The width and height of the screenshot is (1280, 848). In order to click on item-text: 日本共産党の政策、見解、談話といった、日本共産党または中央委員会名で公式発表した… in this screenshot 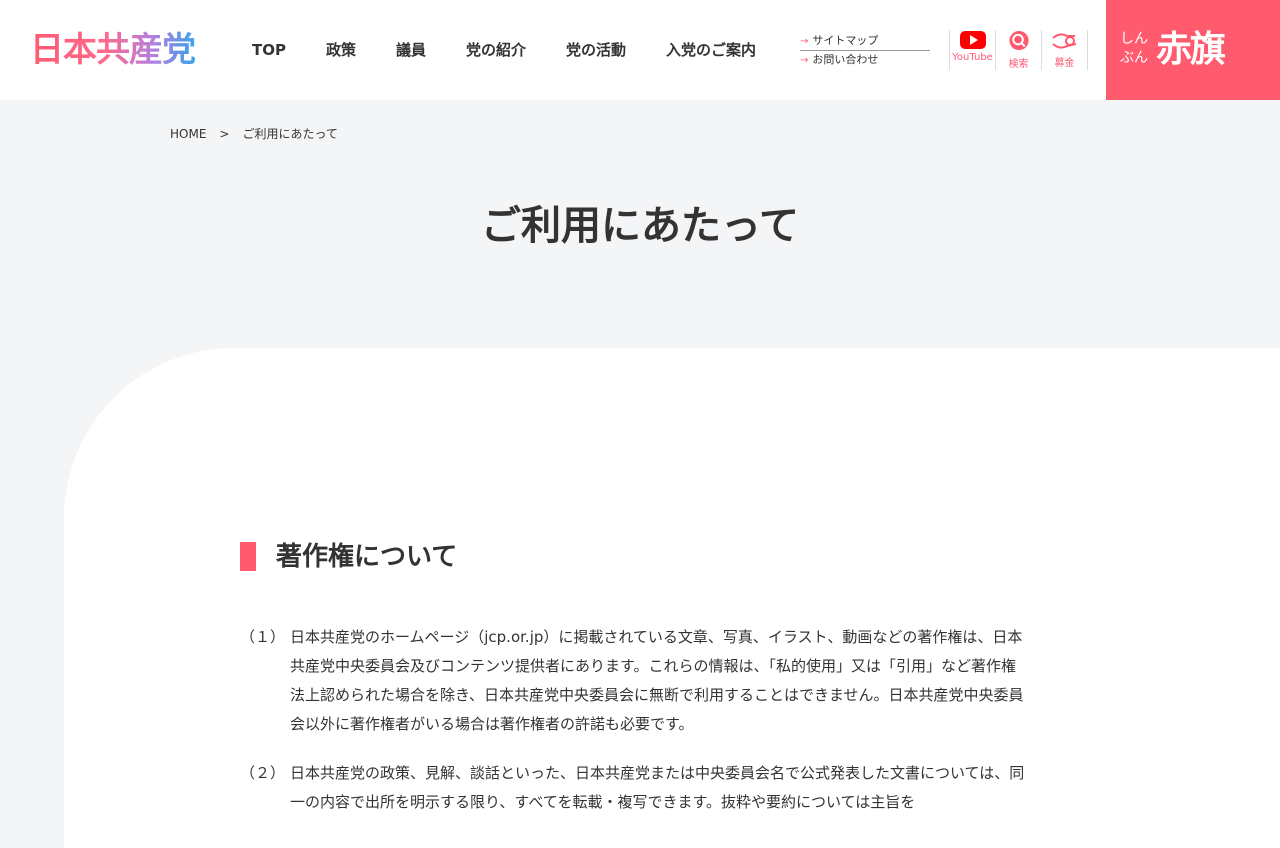, I will do `click(657, 787)`.